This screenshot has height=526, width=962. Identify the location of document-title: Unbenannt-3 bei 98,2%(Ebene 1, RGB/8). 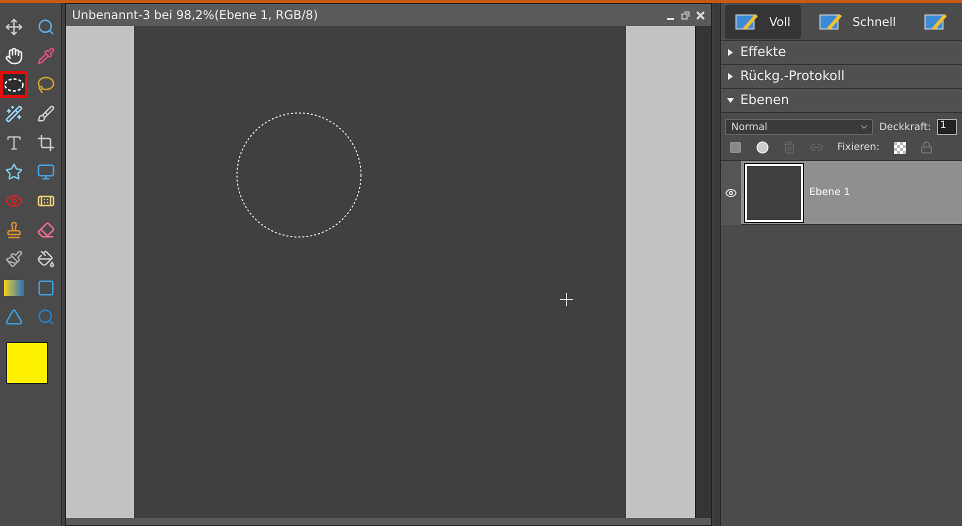
(195, 15).